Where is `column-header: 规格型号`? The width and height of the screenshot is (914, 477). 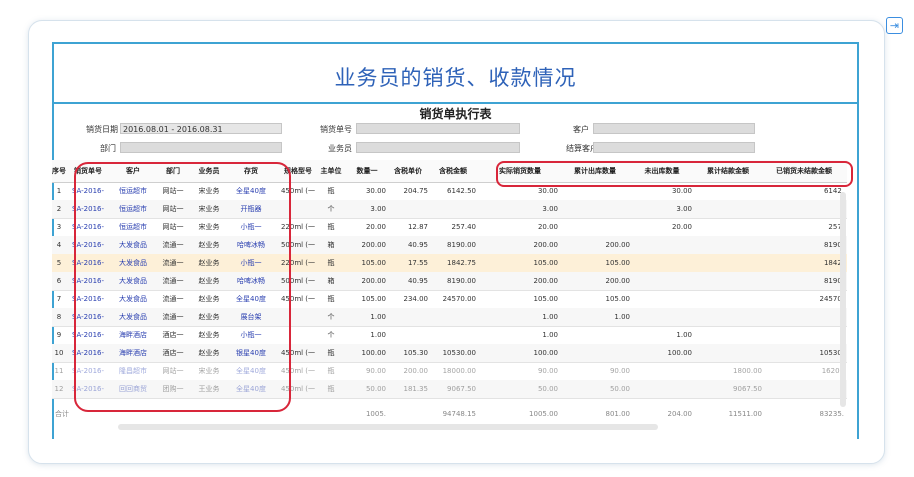
column-header: 规格型号 is located at coordinates (298, 171).